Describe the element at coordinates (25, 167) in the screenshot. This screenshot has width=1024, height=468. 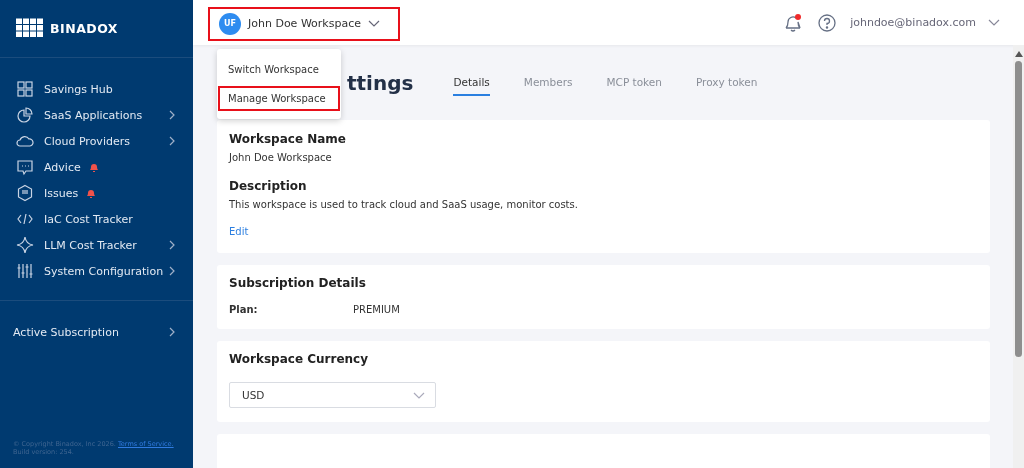
I see `chat-icon` at that location.